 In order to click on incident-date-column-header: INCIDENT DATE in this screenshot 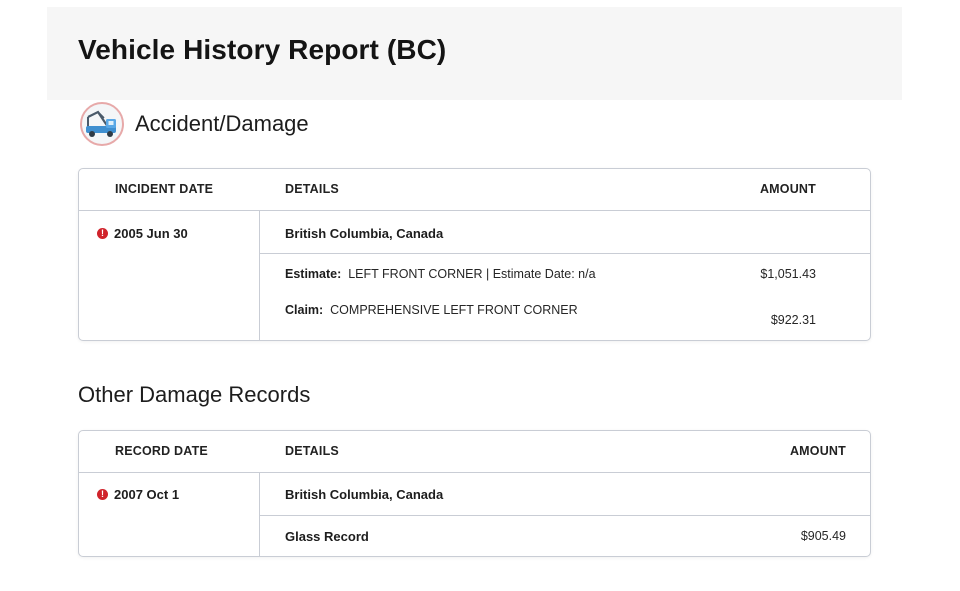, I will do `click(164, 189)`.